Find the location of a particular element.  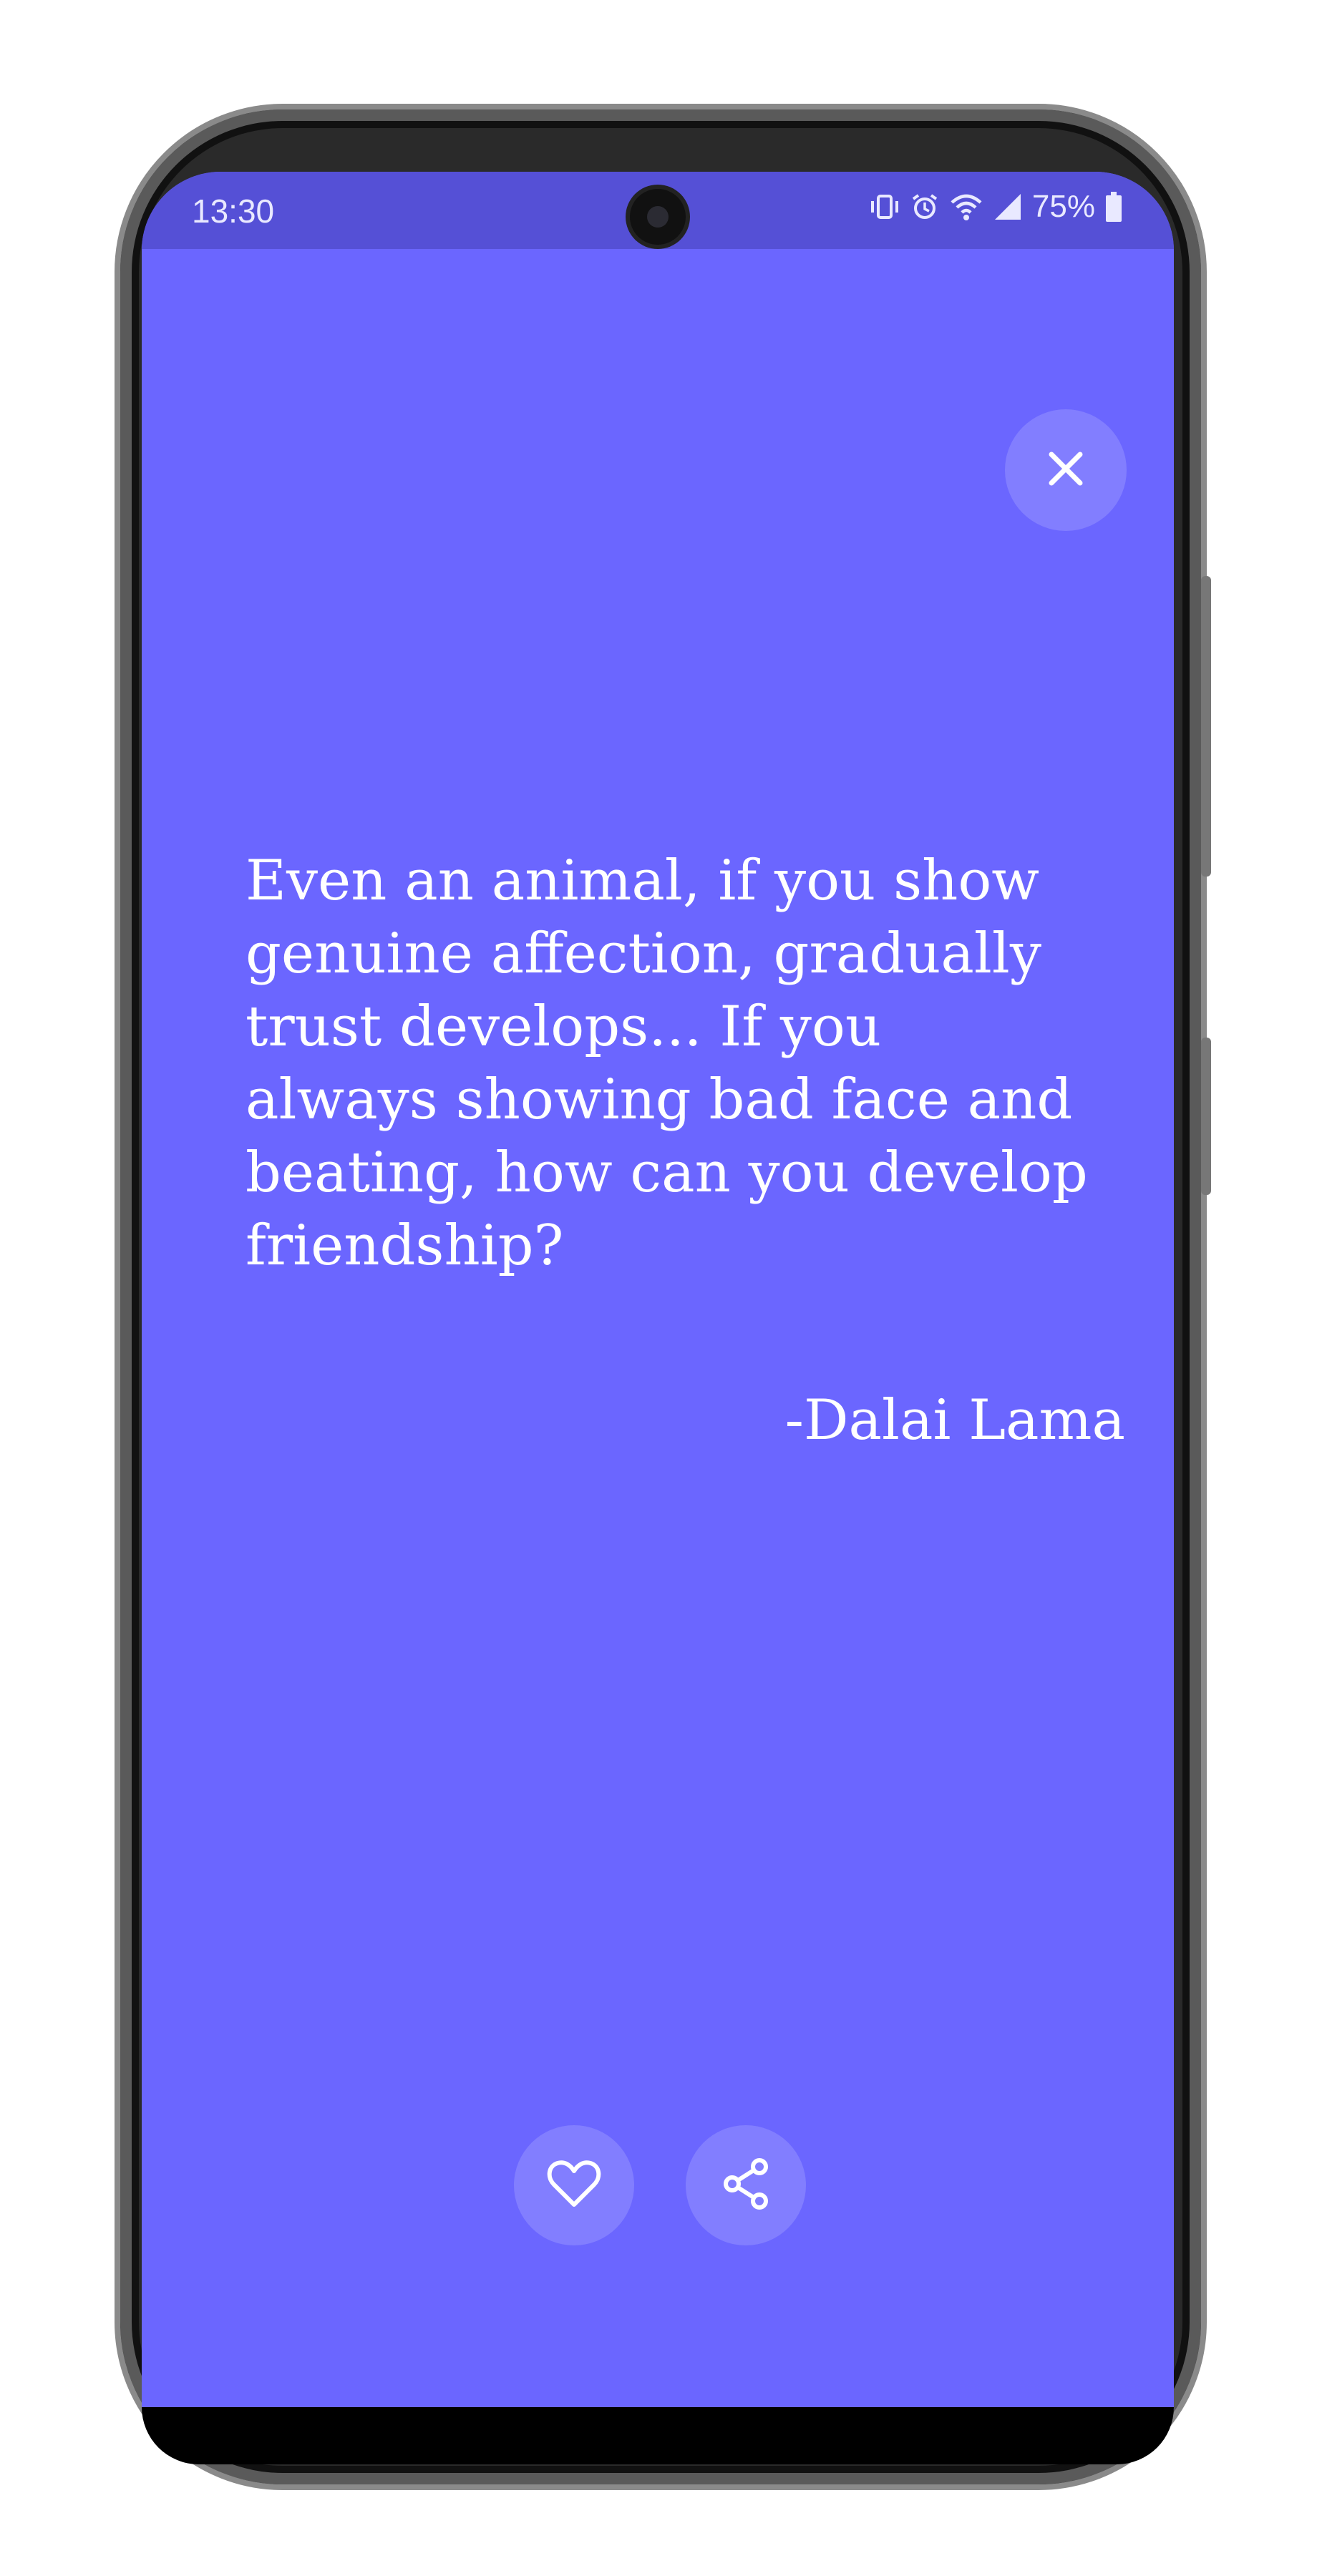

close-button is located at coordinates (1066, 470).